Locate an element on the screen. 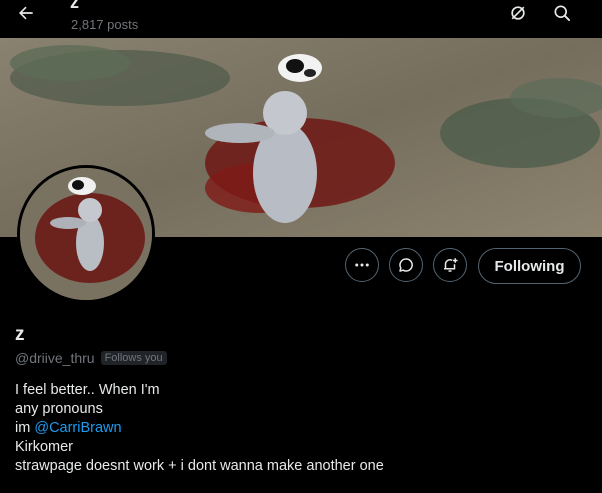 This screenshot has height=493, width=602. profile-header: z 2,817 posts is located at coordinates (301, 19).